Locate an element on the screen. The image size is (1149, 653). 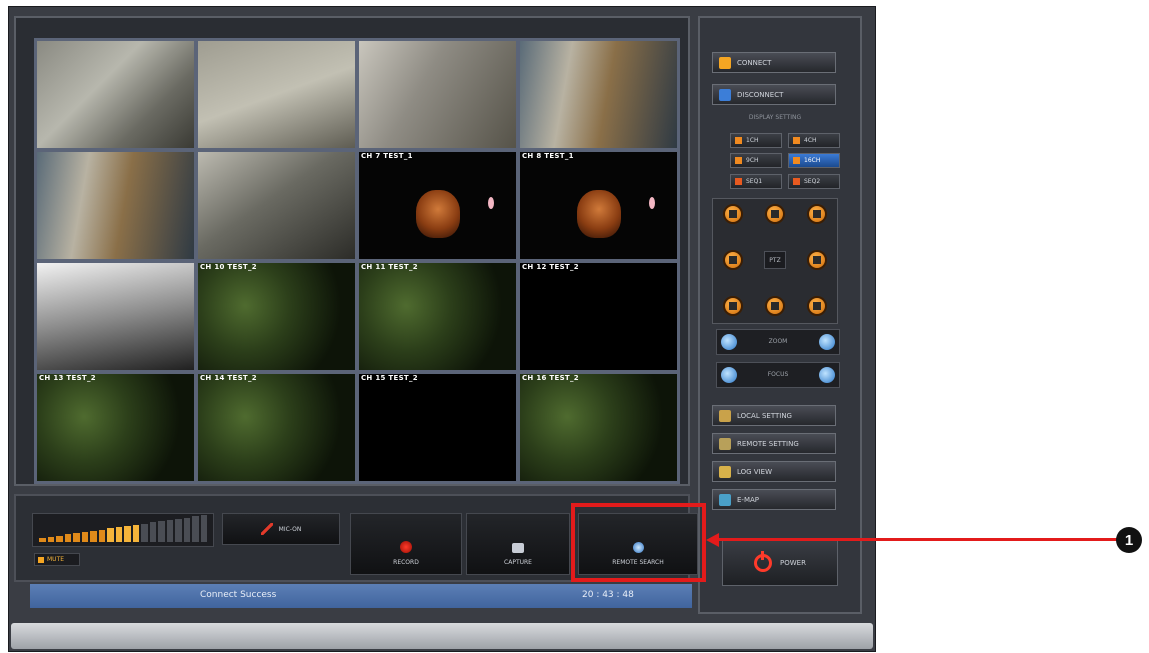
camera-label: CH 10 TEST_2 is located at coordinates (228, 267).